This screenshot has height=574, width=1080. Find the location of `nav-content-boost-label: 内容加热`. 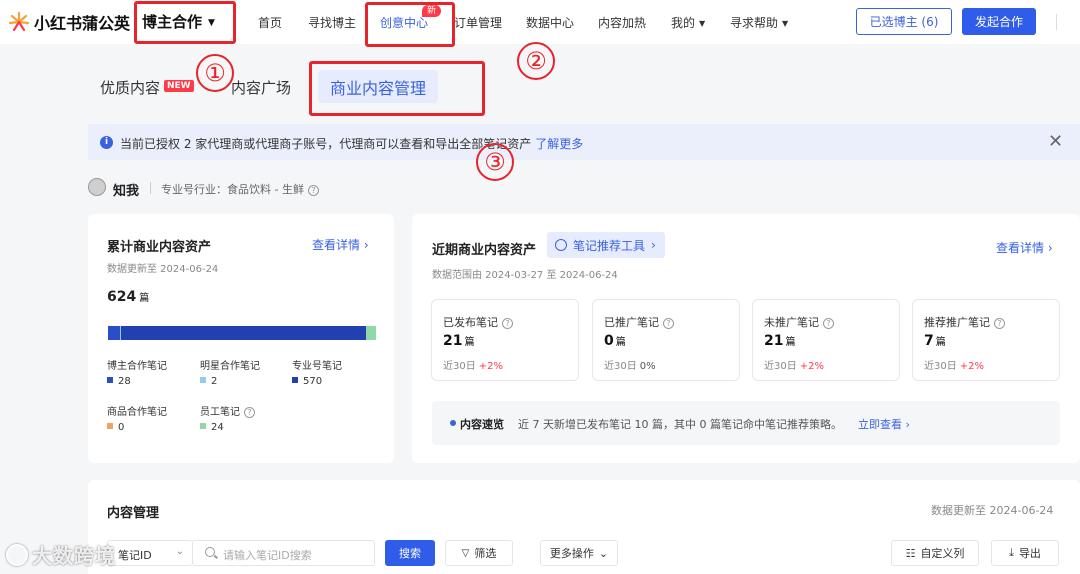

nav-content-boost-label: 内容加热 is located at coordinates (622, 23).